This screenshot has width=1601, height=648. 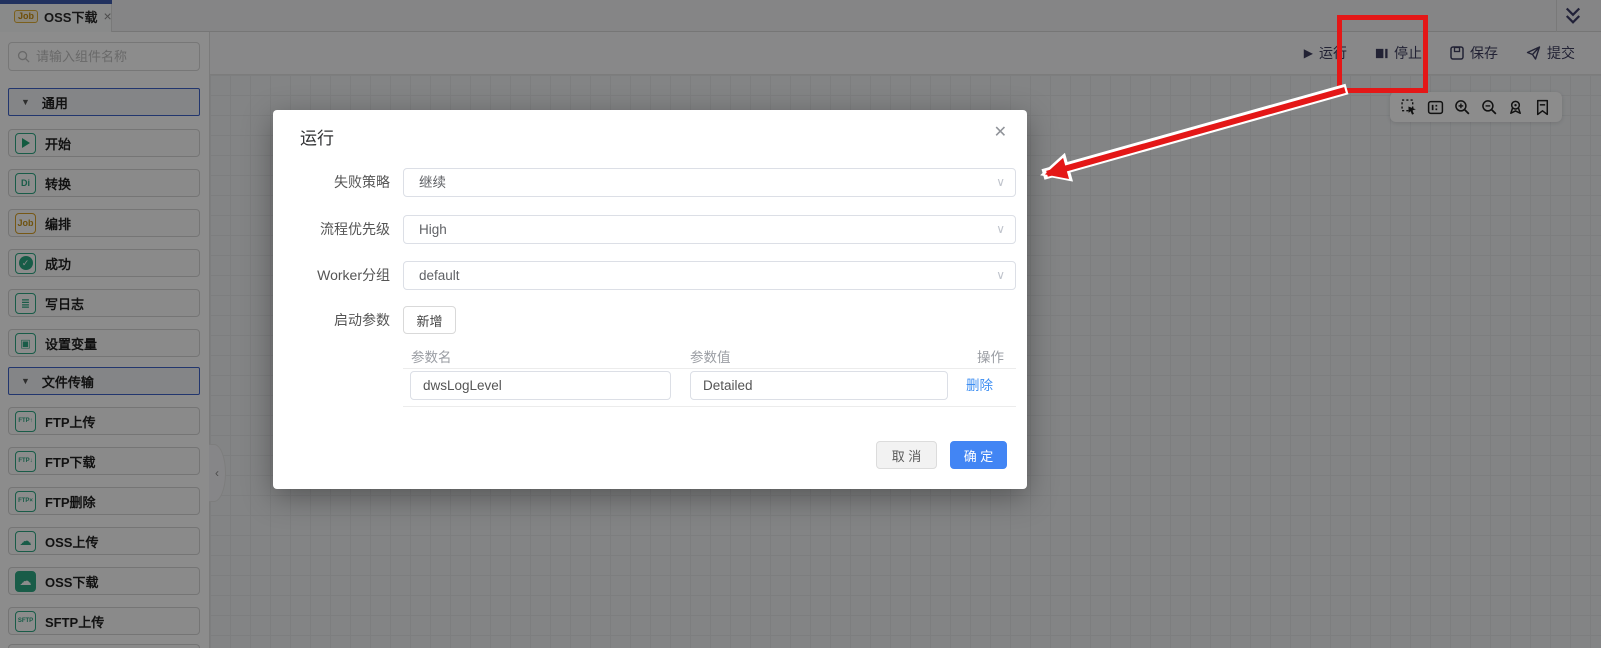 What do you see at coordinates (978, 455) in the screenshot?
I see `confirm-button: 确 定` at bounding box center [978, 455].